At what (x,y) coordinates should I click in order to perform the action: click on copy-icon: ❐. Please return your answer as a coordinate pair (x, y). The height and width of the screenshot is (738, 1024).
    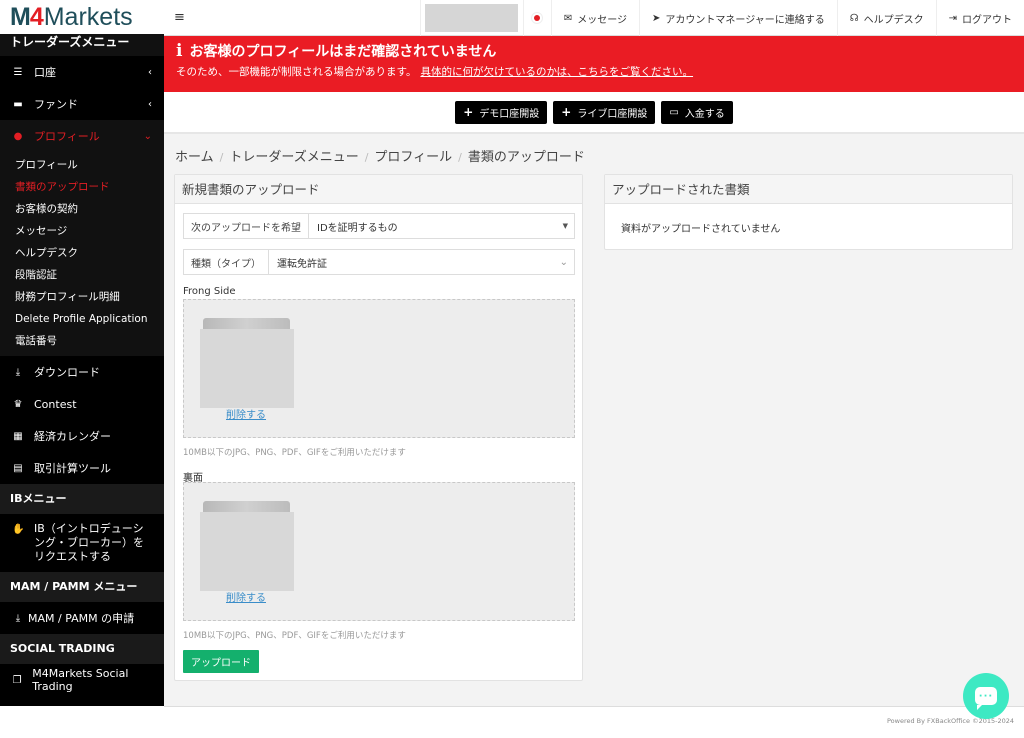
    Looking at the image, I should click on (17, 680).